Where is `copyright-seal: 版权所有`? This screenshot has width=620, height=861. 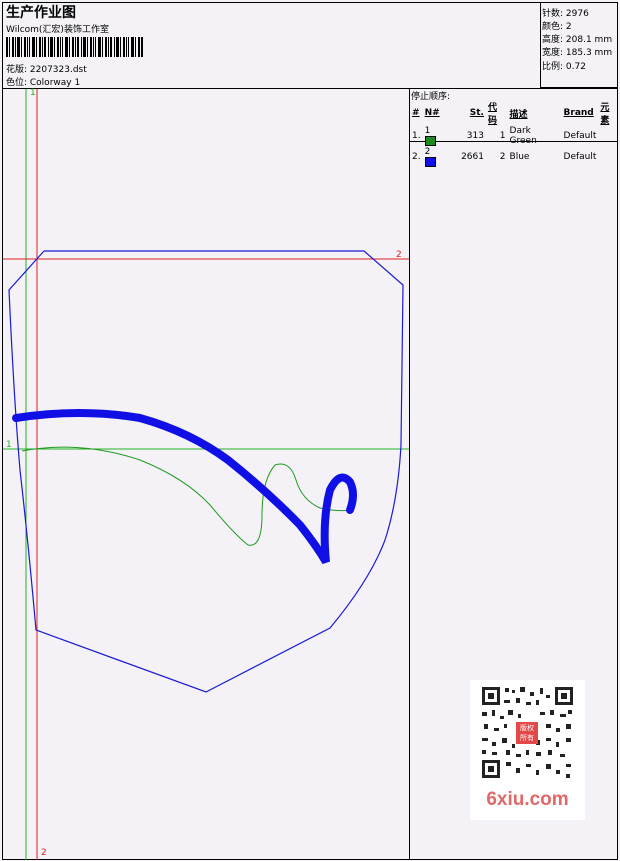 copyright-seal: 版权所有 is located at coordinates (527, 733).